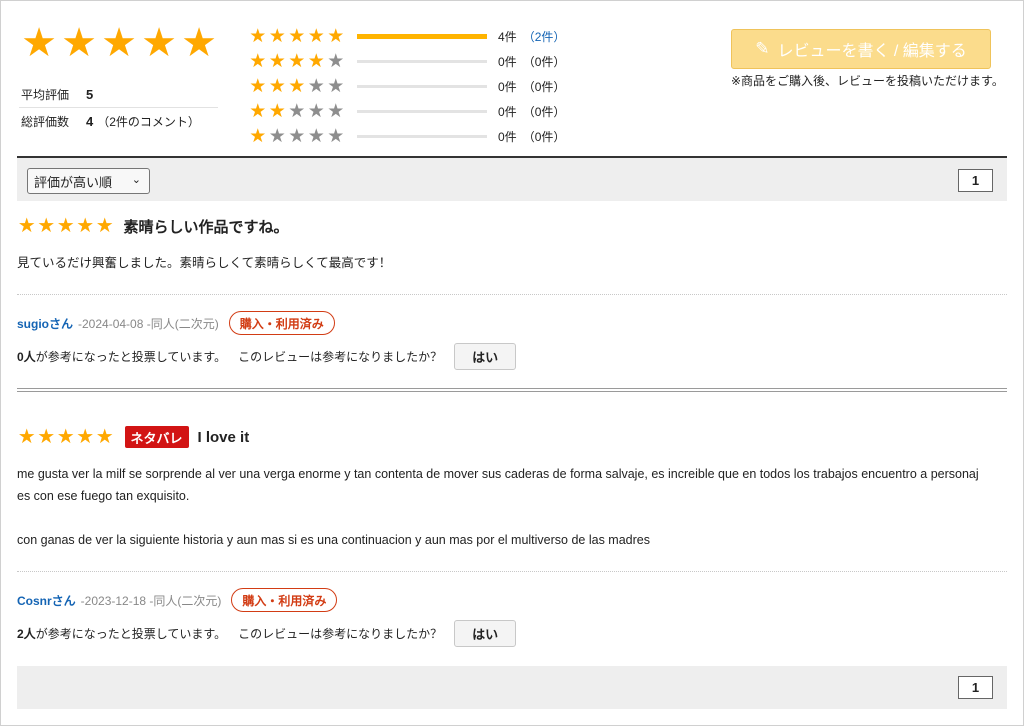 This screenshot has height=726, width=1024. Describe the element at coordinates (45, 122) in the screenshot. I see `total-label: 総評価数` at that location.